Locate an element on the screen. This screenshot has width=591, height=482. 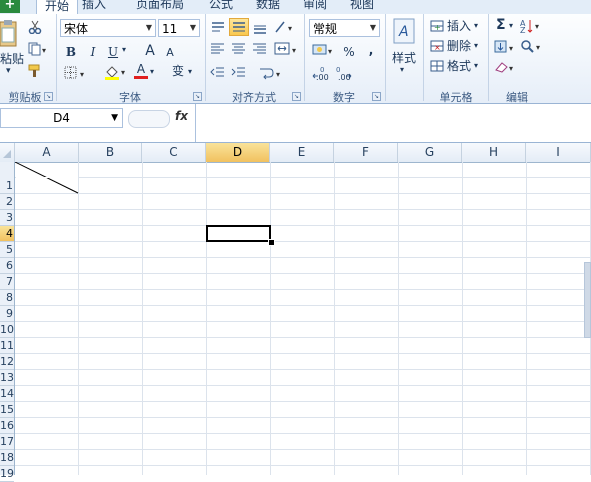
styles-dropdown-icon: ▾ is located at coordinates (402, 69).